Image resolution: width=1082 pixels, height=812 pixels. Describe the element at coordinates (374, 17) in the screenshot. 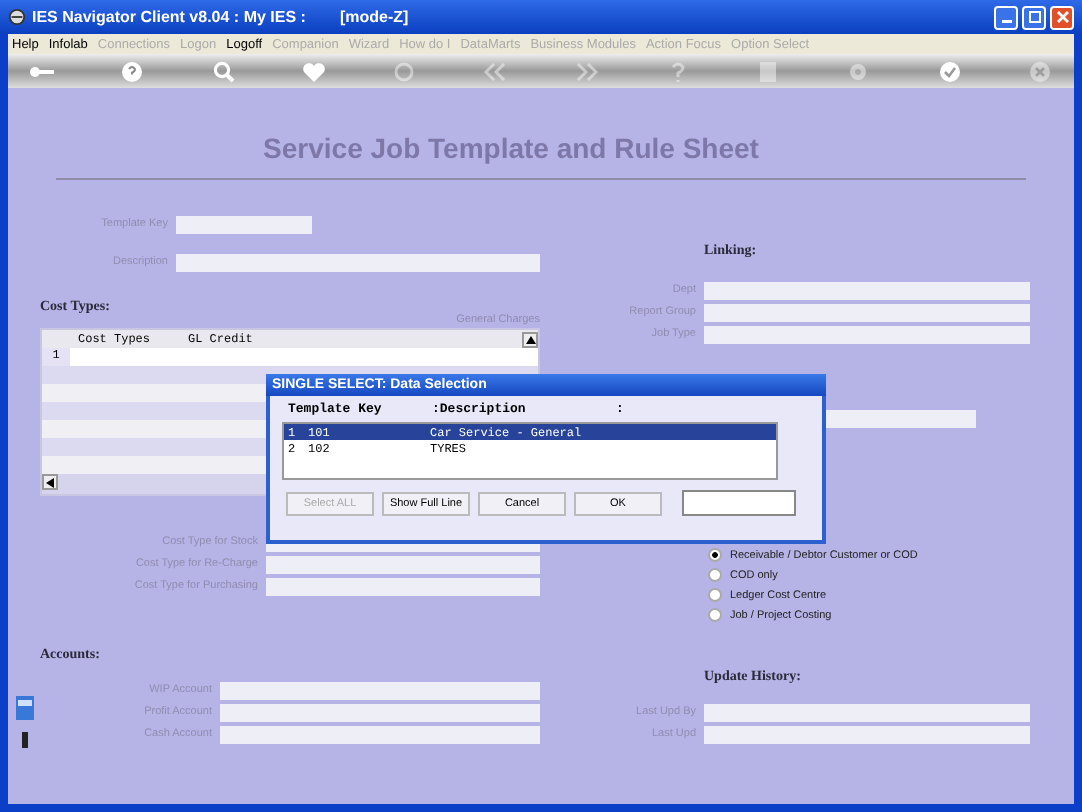

I see `mode-label: [mode-Z]` at that location.